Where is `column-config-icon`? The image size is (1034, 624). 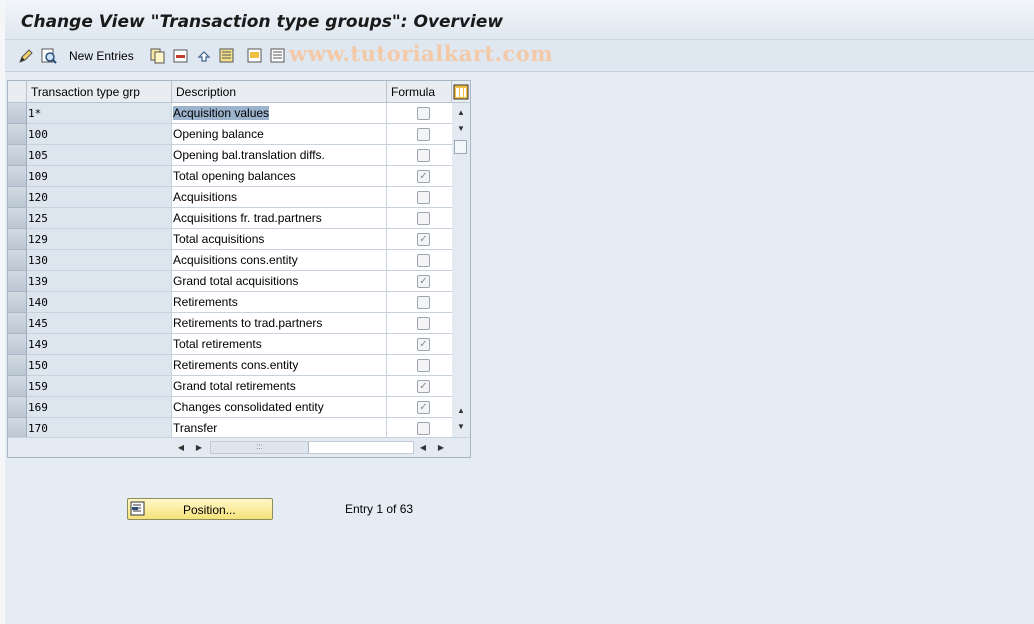
column-config-icon is located at coordinates (461, 92).